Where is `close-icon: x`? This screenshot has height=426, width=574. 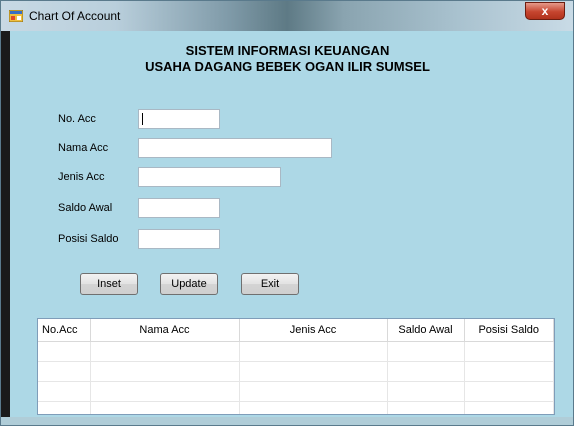 close-icon: x is located at coordinates (545, 11).